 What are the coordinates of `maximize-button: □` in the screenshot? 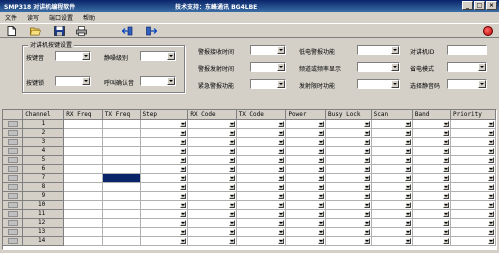 It's located at (479, 5).